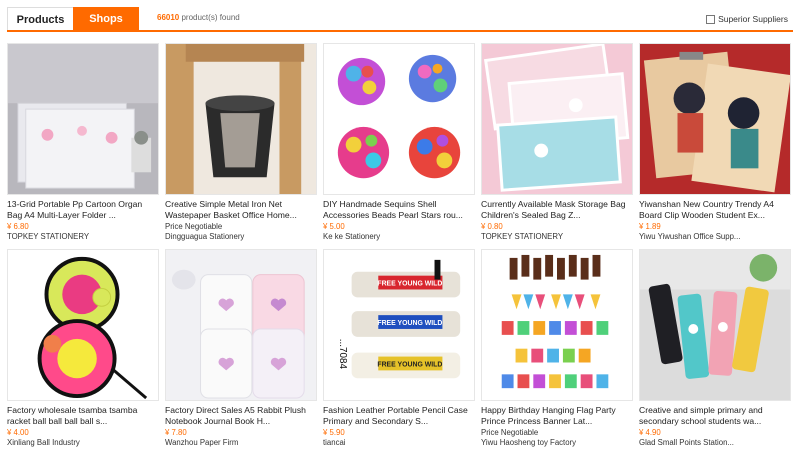 The width and height of the screenshot is (800, 450). I want to click on product-price: ¥ 6.80, so click(18, 226).